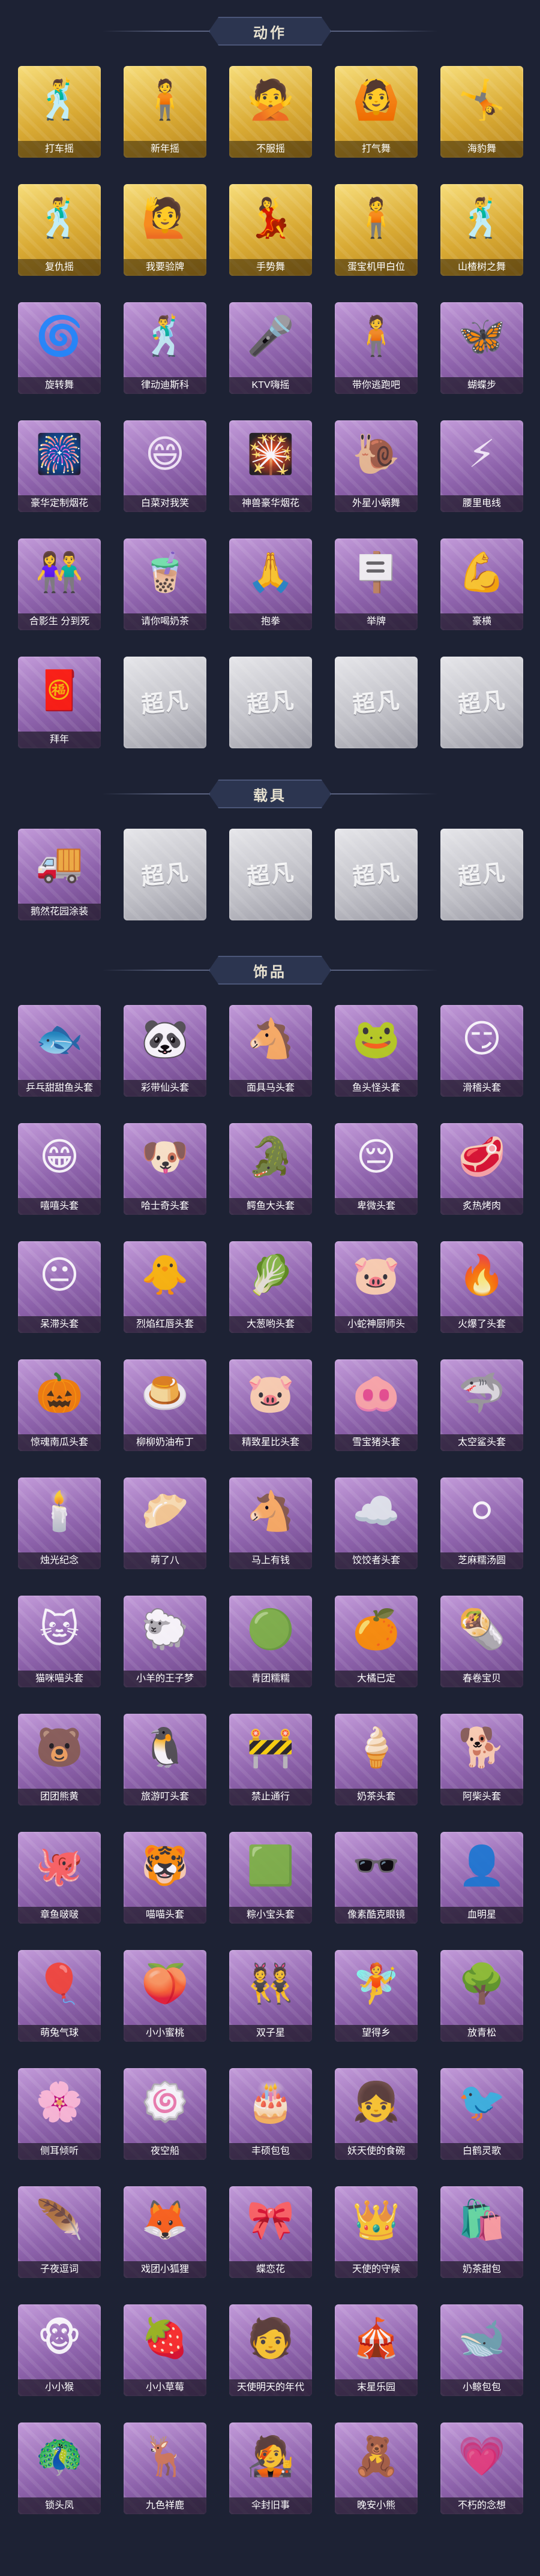 The image size is (540, 2576). What do you see at coordinates (481, 2350) in the screenshot?
I see `accessories-item-card: 🐋 小鲸包包` at bounding box center [481, 2350].